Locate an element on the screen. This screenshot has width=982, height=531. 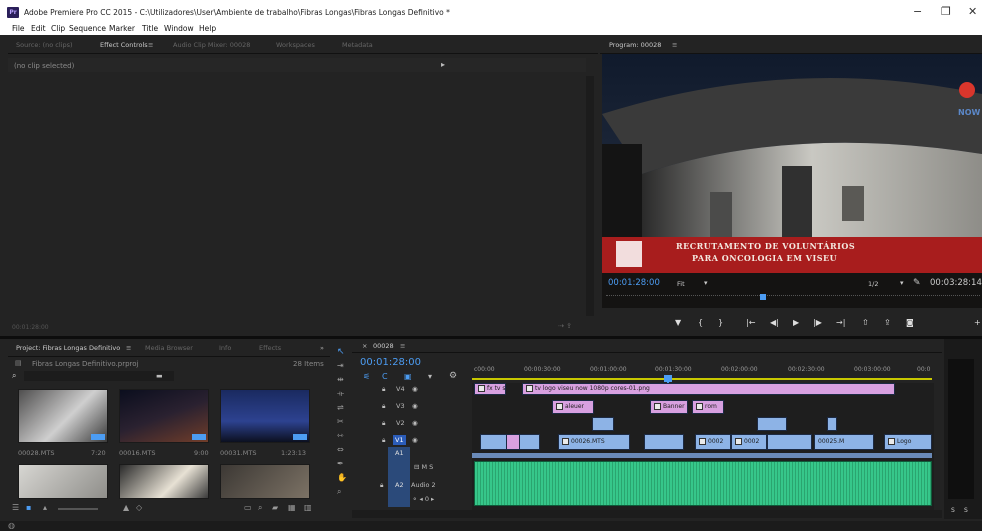
menu-edit: Edit is located at coordinates (38, 28).